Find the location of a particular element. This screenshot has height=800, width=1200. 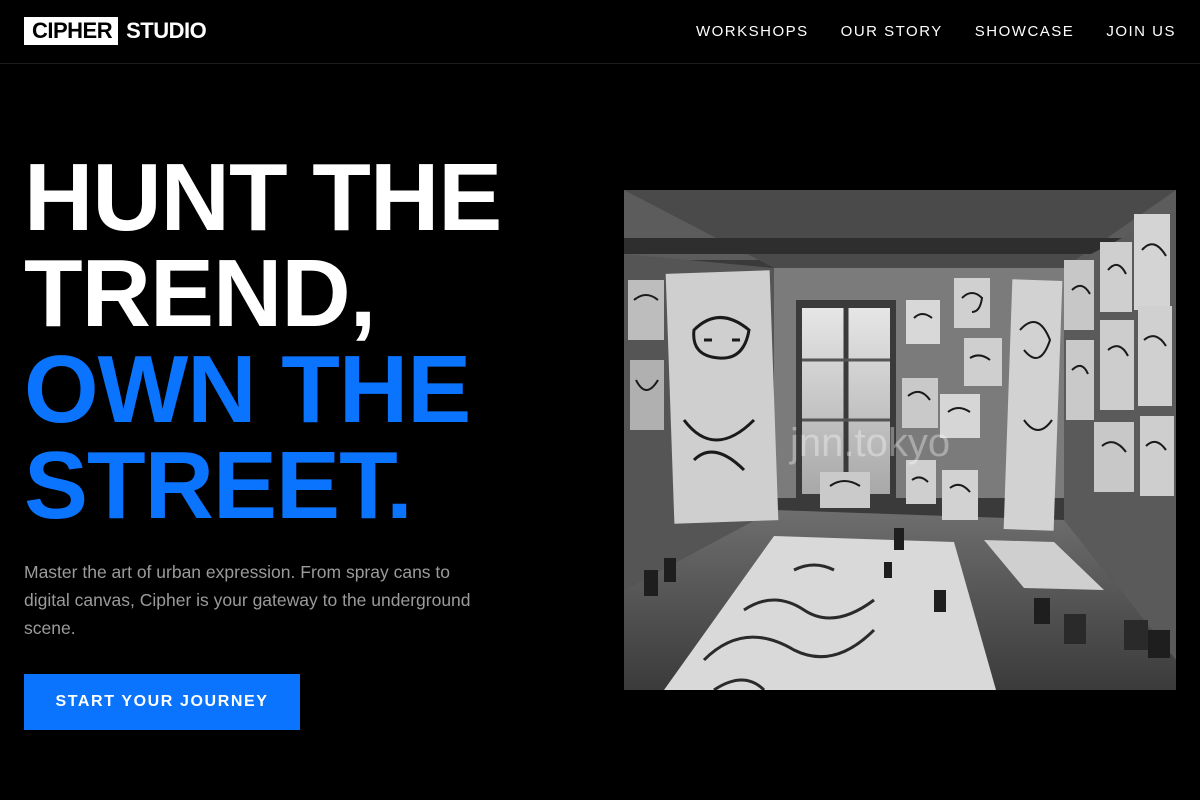

hero-title-line-1: HUNT THE is located at coordinates (263, 197).